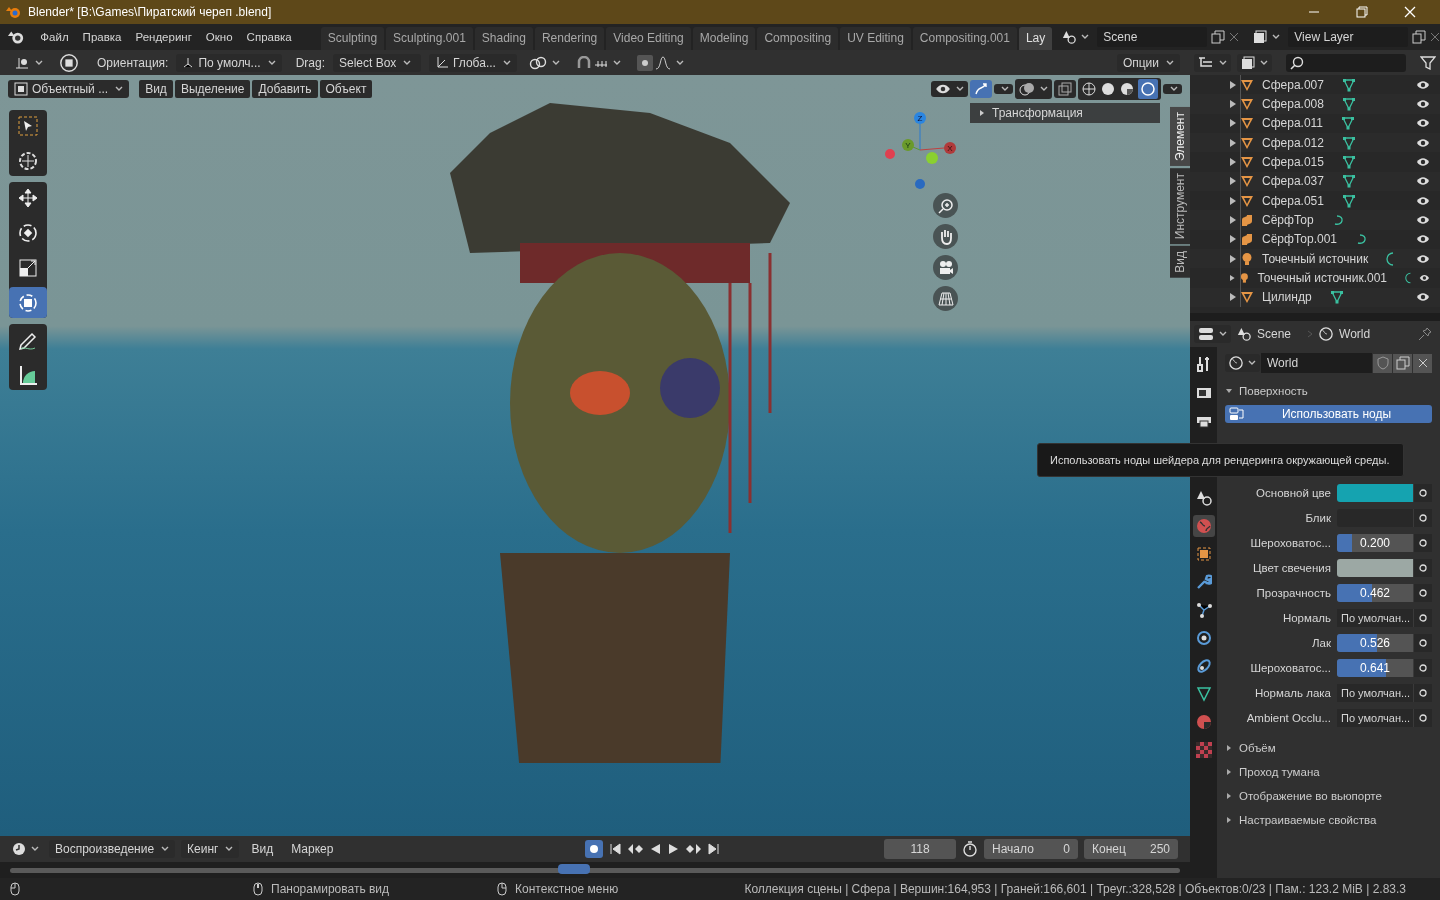 Image resolution: width=1440 pixels, height=900 pixels. What do you see at coordinates (1293, 200) in the screenshot?
I see `object-name: Сфера.051` at bounding box center [1293, 200].